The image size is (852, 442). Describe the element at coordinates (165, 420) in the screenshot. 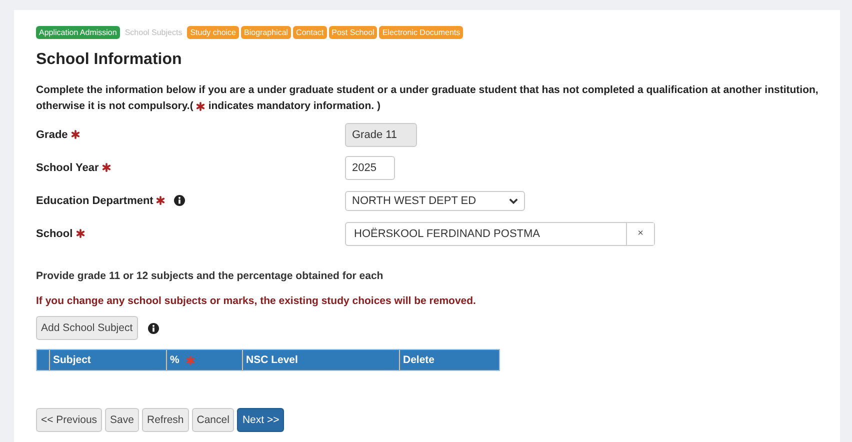

I see `nav-button: Refresh` at that location.